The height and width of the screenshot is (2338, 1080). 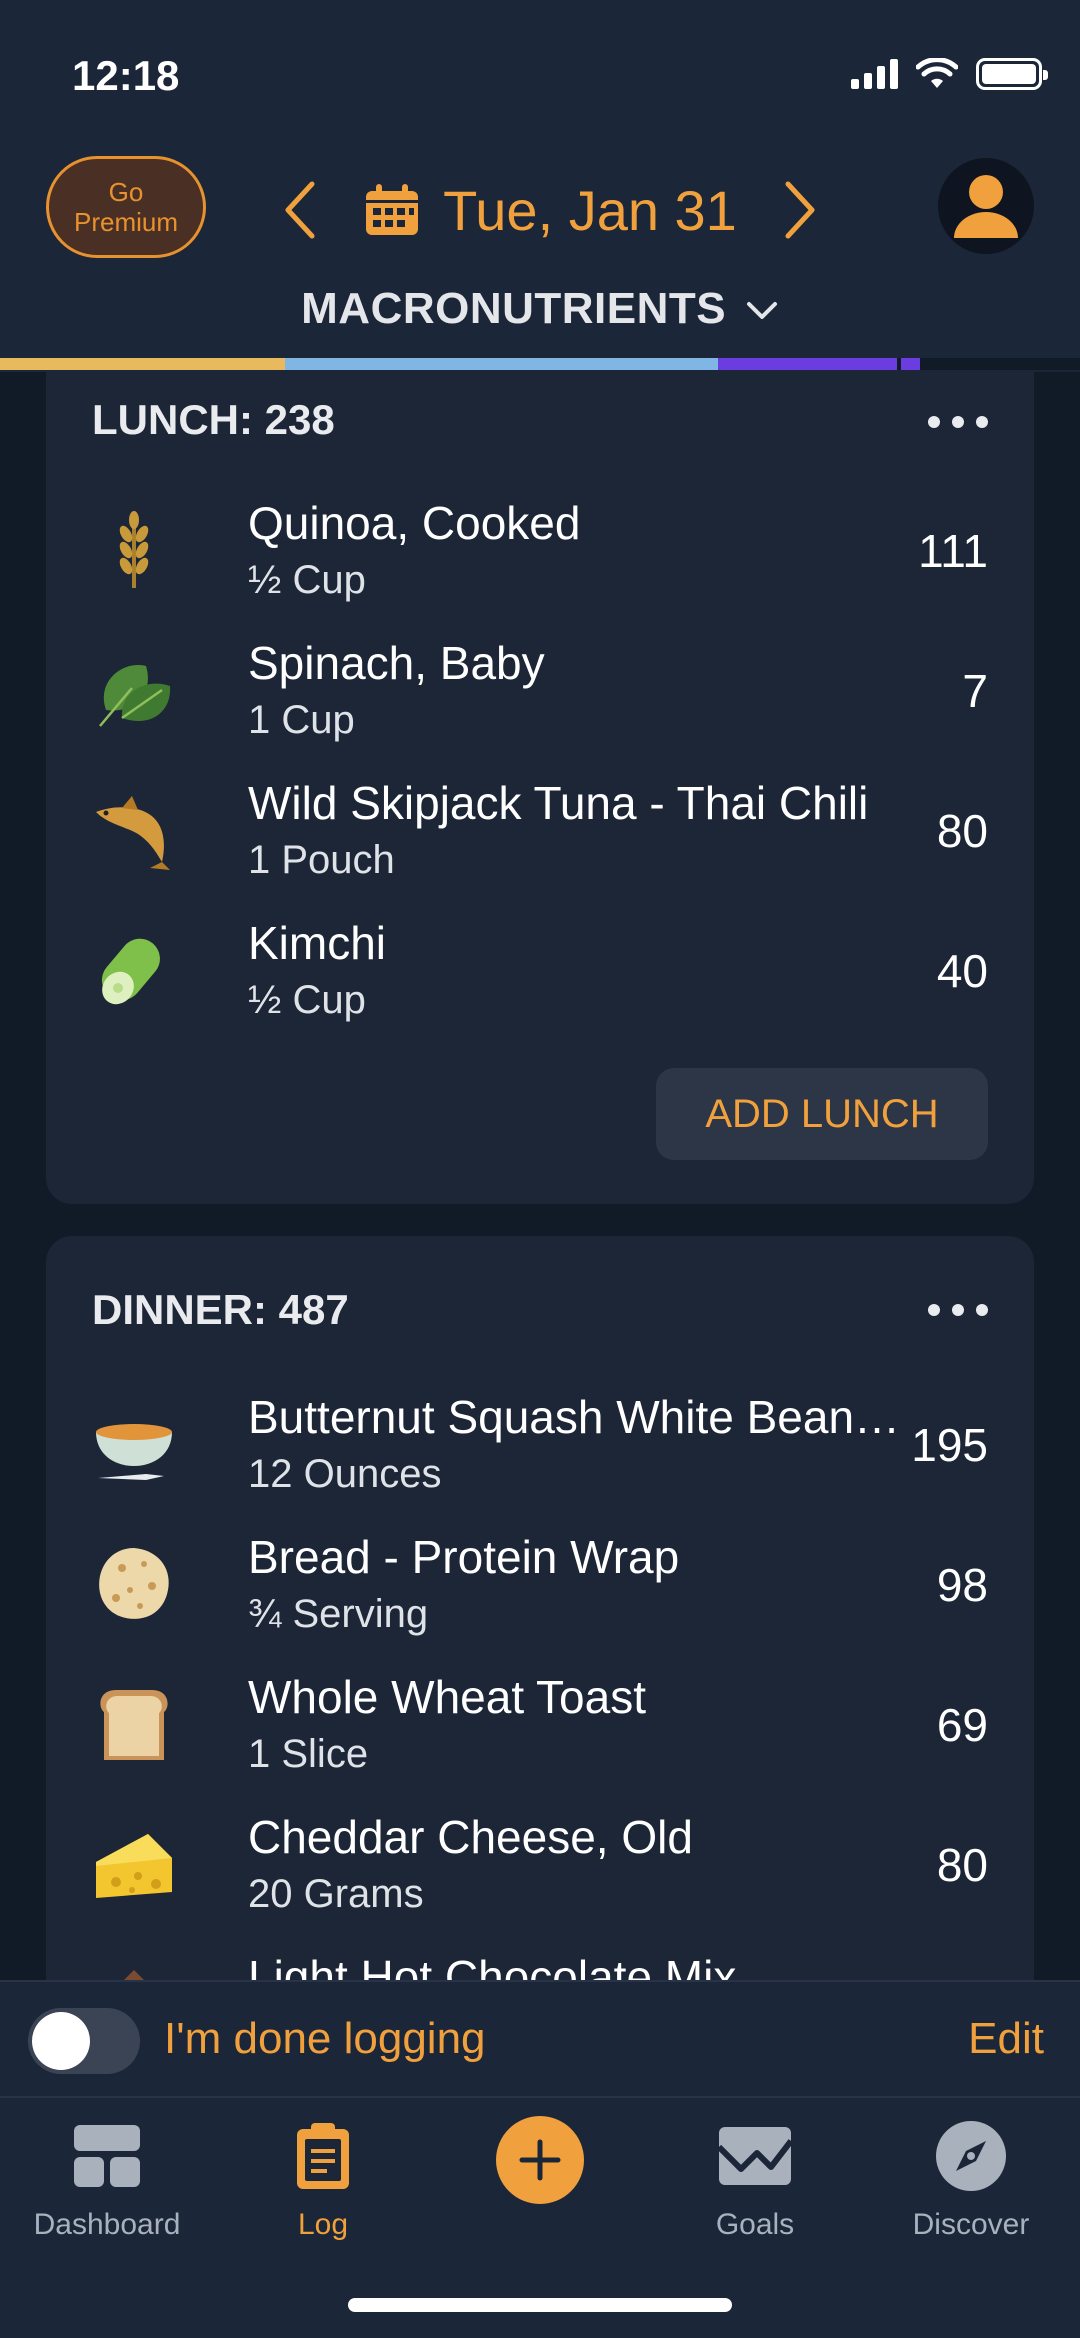 I want to click on goals-icon, so click(x=755, y=2156).